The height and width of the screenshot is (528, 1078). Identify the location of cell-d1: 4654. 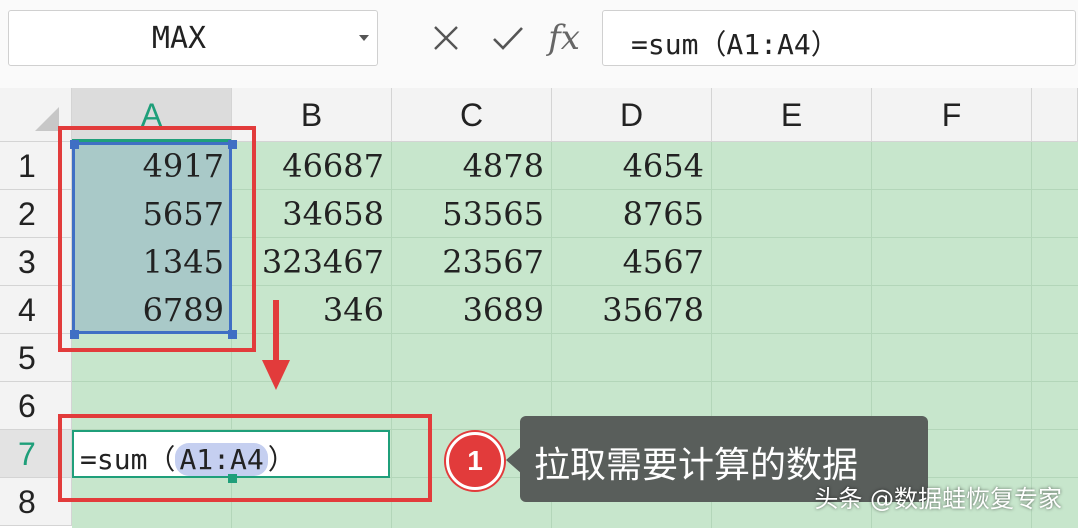
(632, 166).